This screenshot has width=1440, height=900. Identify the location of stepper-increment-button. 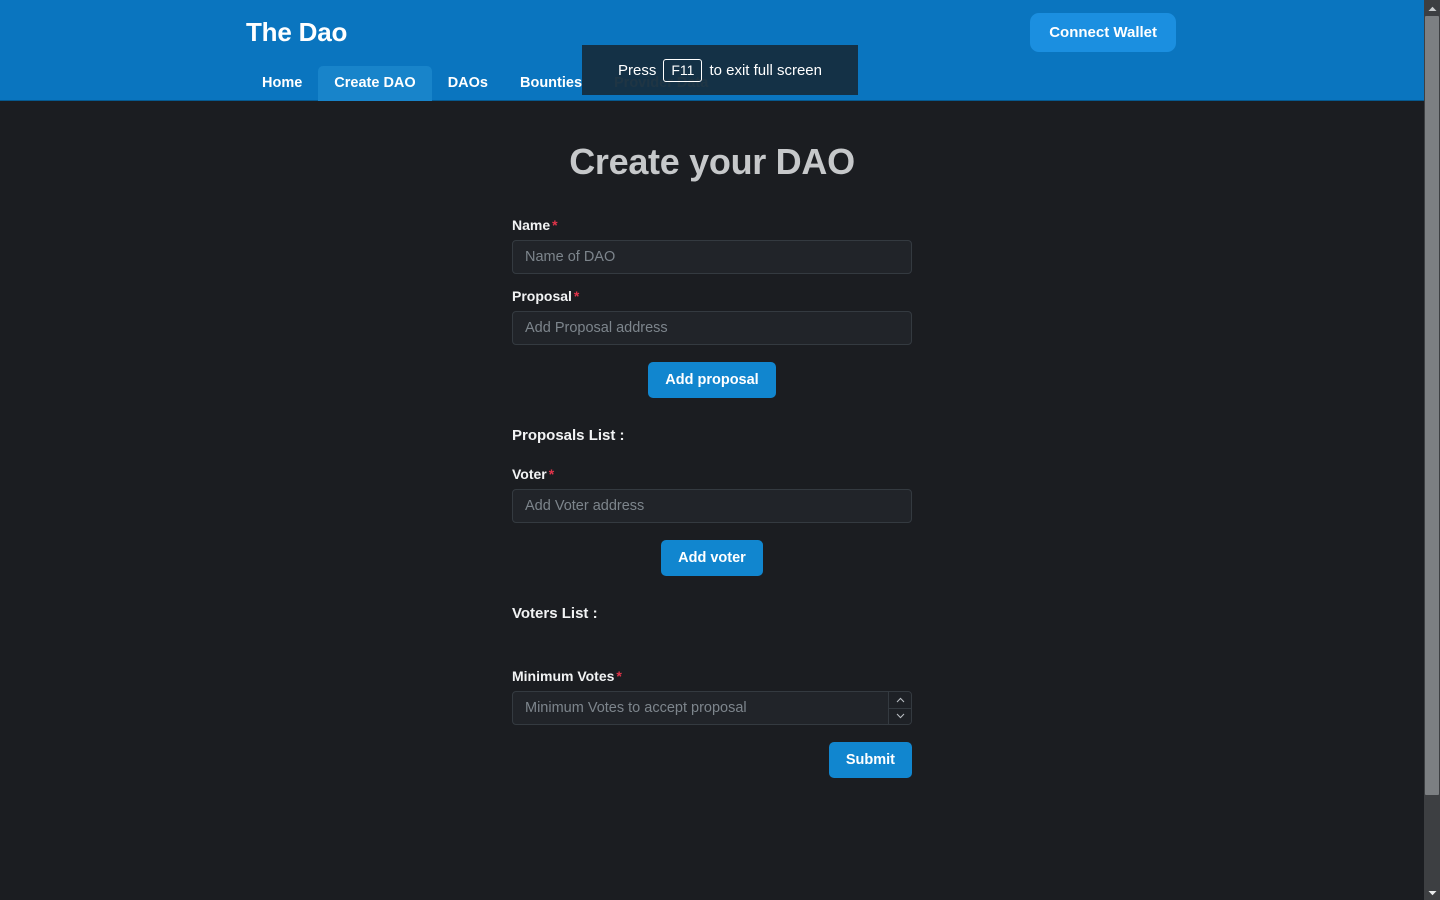
(900, 700).